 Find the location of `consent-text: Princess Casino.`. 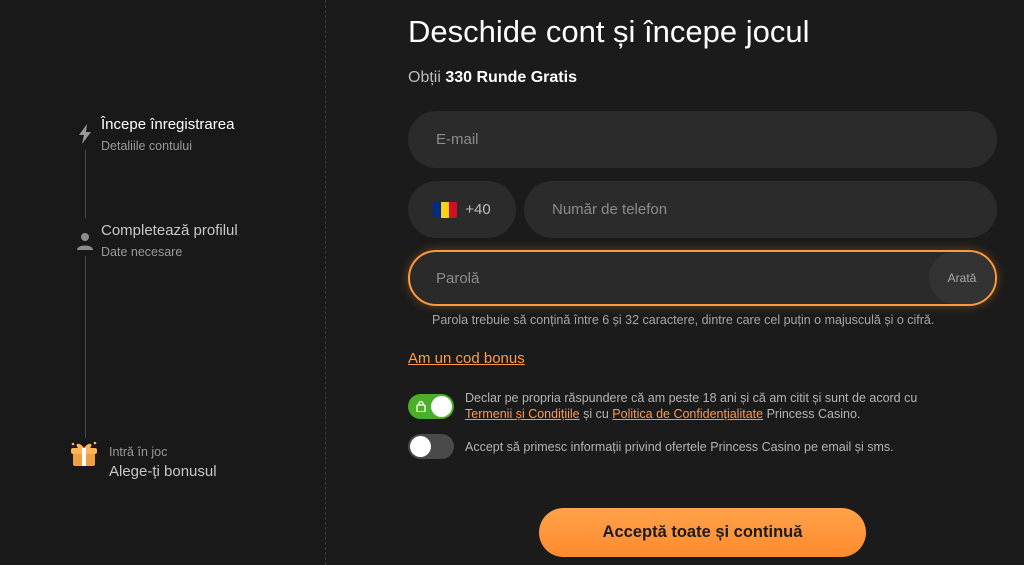

consent-text: Princess Casino. is located at coordinates (813, 414).